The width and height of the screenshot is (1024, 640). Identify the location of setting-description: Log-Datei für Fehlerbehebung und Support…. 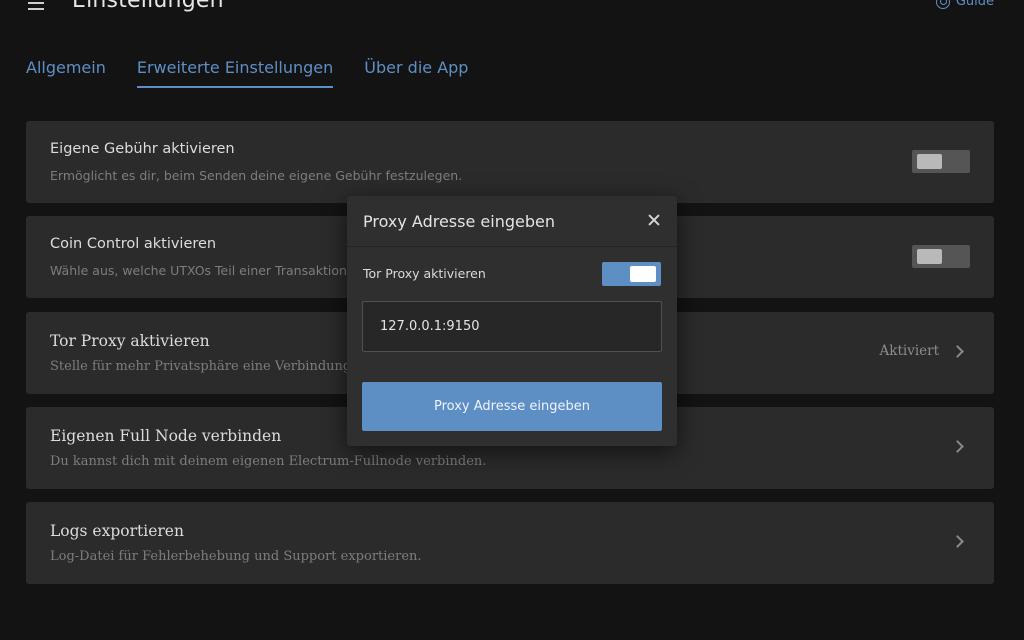
(236, 556).